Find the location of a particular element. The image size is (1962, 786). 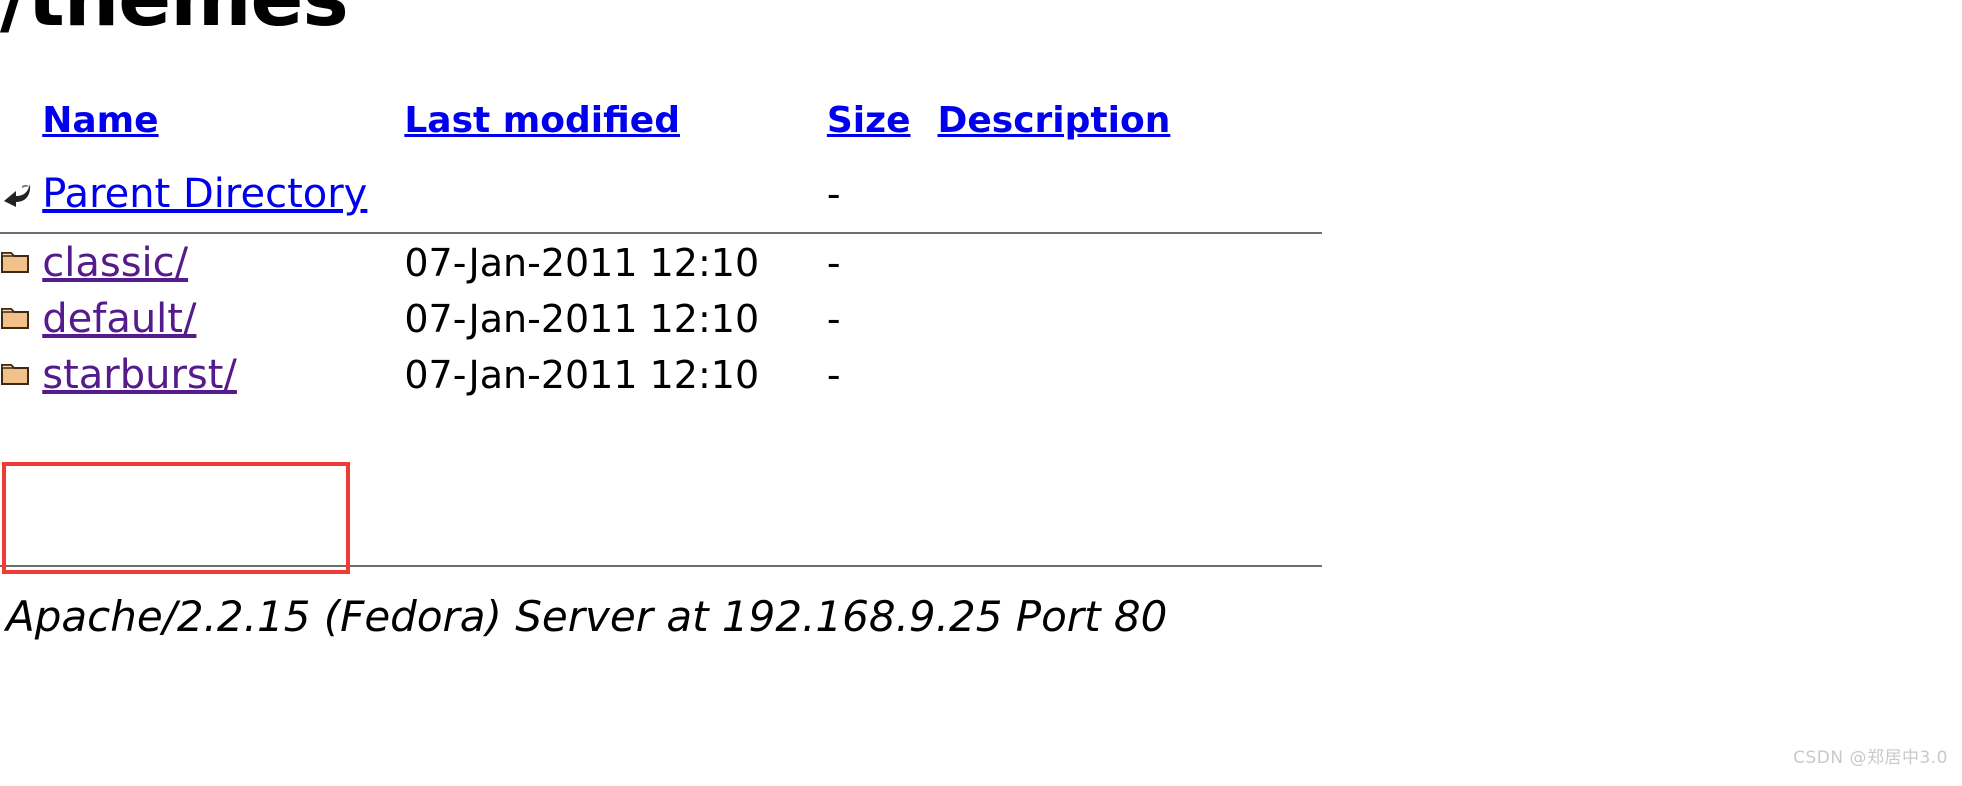

row-name-cell: starburst/ is located at coordinates (223, 375).